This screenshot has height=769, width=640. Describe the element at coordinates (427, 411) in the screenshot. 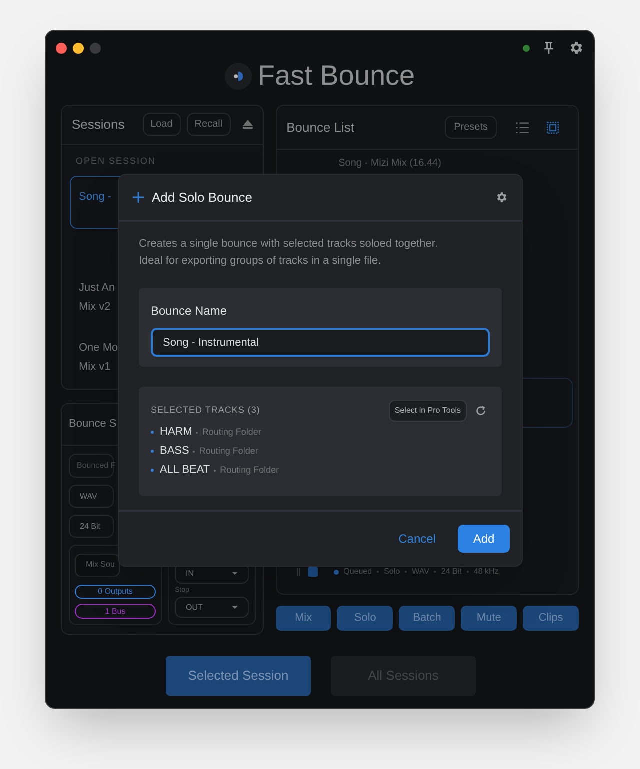

I see `select-in-pro-tools-button: Select in Pro Tools` at that location.